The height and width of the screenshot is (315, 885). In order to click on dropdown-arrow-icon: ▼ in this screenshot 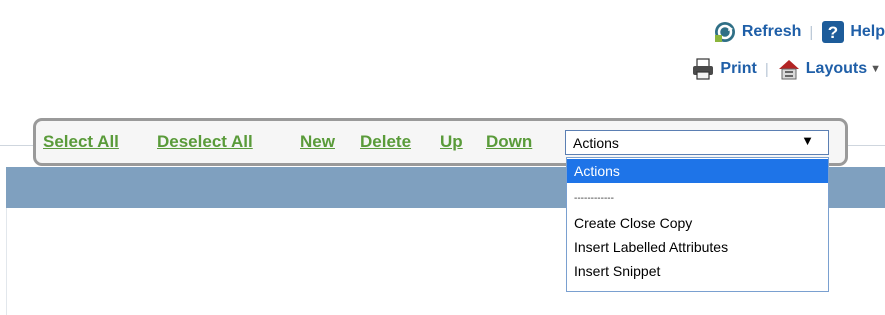, I will do `click(807, 140)`.